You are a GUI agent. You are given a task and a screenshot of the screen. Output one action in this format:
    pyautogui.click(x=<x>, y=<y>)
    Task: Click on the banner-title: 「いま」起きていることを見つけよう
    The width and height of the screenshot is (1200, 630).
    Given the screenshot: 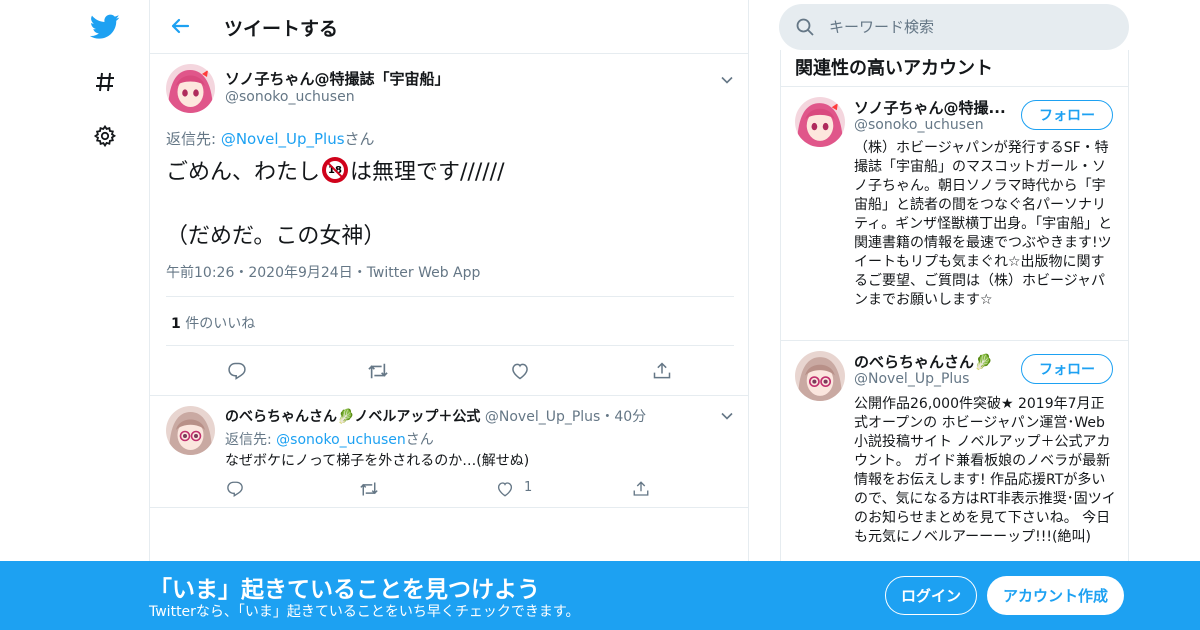 What is the action you would take?
    pyautogui.click(x=344, y=590)
    